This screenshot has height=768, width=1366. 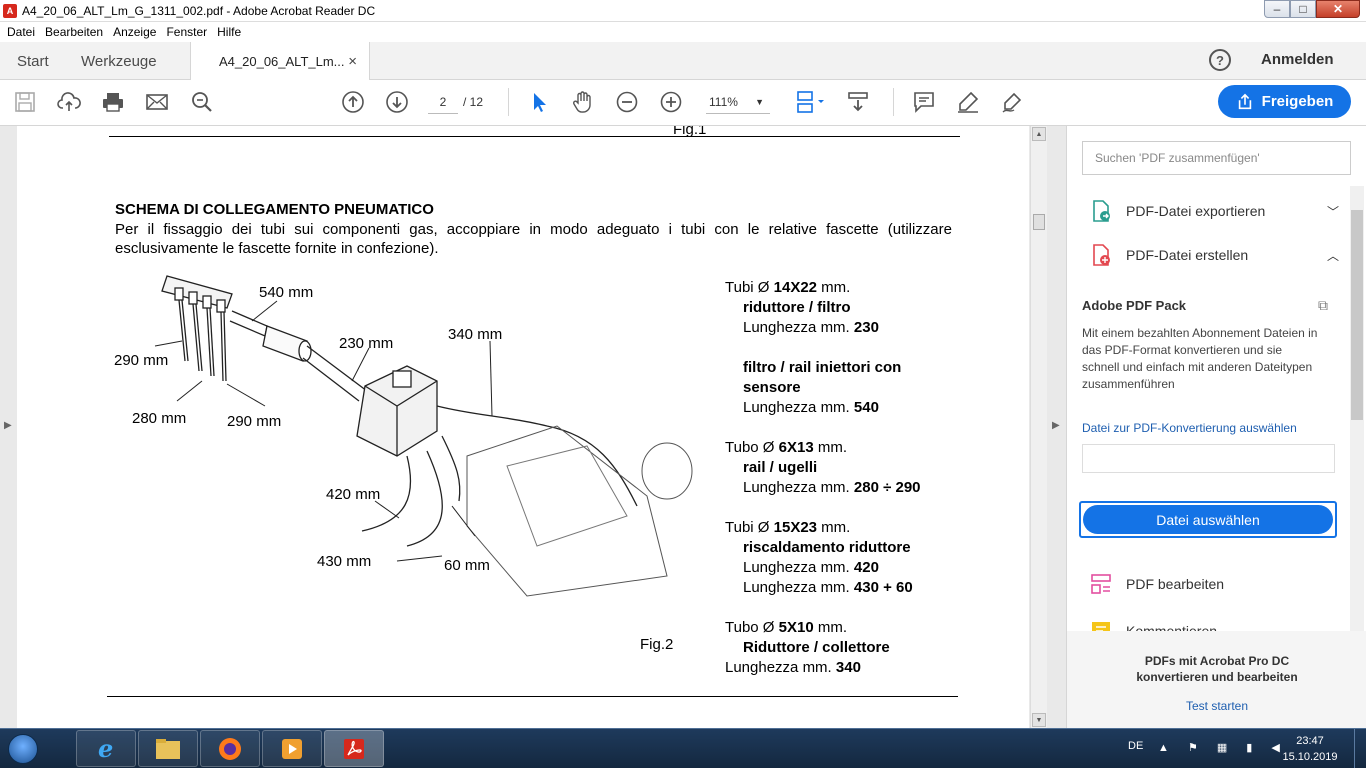 What do you see at coordinates (1303, 9) in the screenshot?
I see `maximize-button: □` at bounding box center [1303, 9].